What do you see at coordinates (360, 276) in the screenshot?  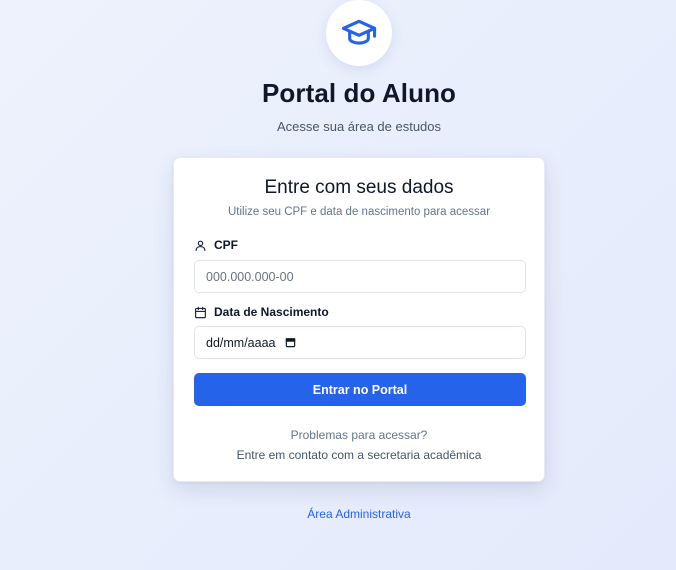 I see `cpf-input: 000.000.000-00` at bounding box center [360, 276].